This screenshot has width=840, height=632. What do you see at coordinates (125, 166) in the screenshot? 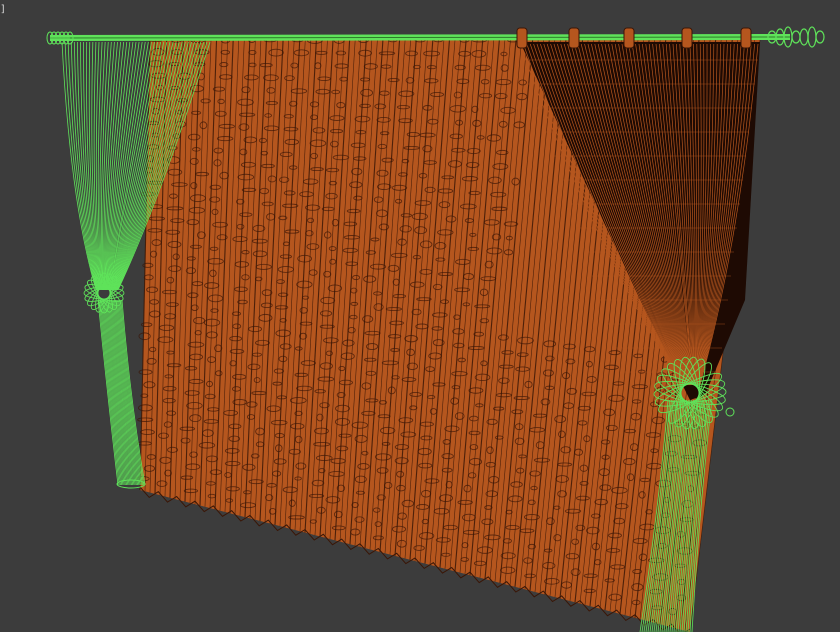
I see `left-sheer-fold-line` at bounding box center [125, 166].